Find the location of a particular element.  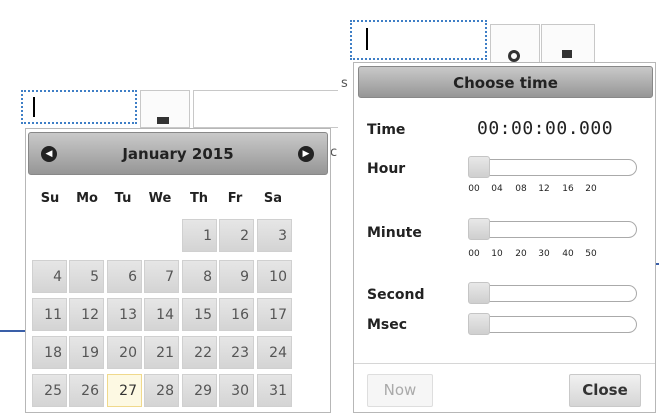

day-cell: 17 is located at coordinates (274, 314).